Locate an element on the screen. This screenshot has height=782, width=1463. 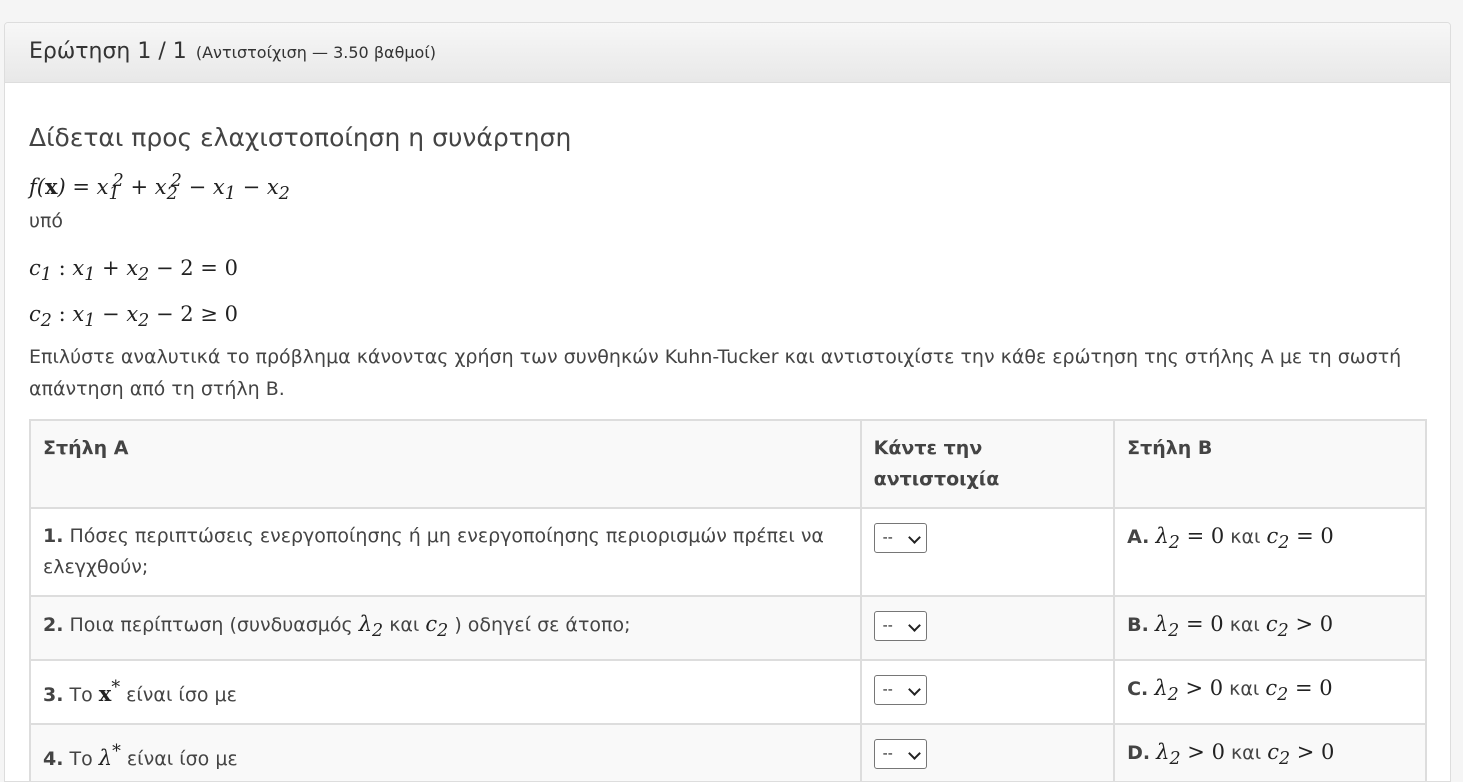
row-3-question: 3. Το x* είναι ίσο με is located at coordinates (445, 692).